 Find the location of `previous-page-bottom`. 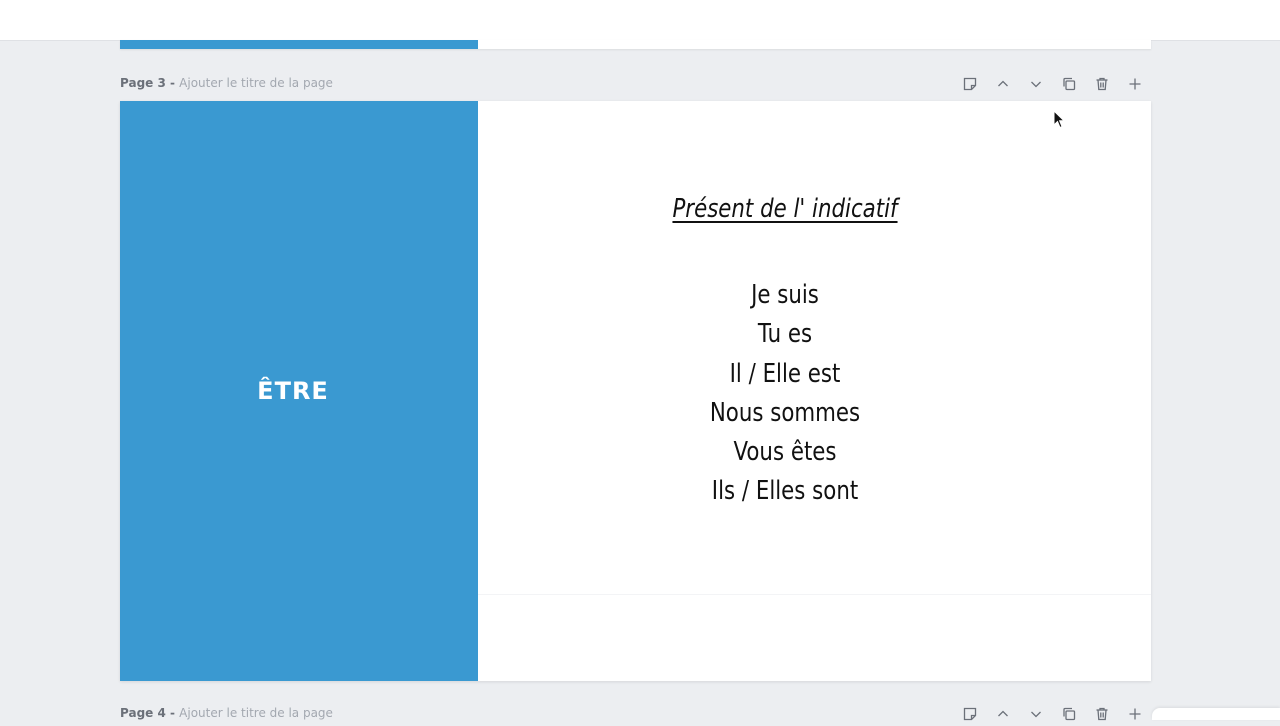

previous-page-bottom is located at coordinates (635, 44).